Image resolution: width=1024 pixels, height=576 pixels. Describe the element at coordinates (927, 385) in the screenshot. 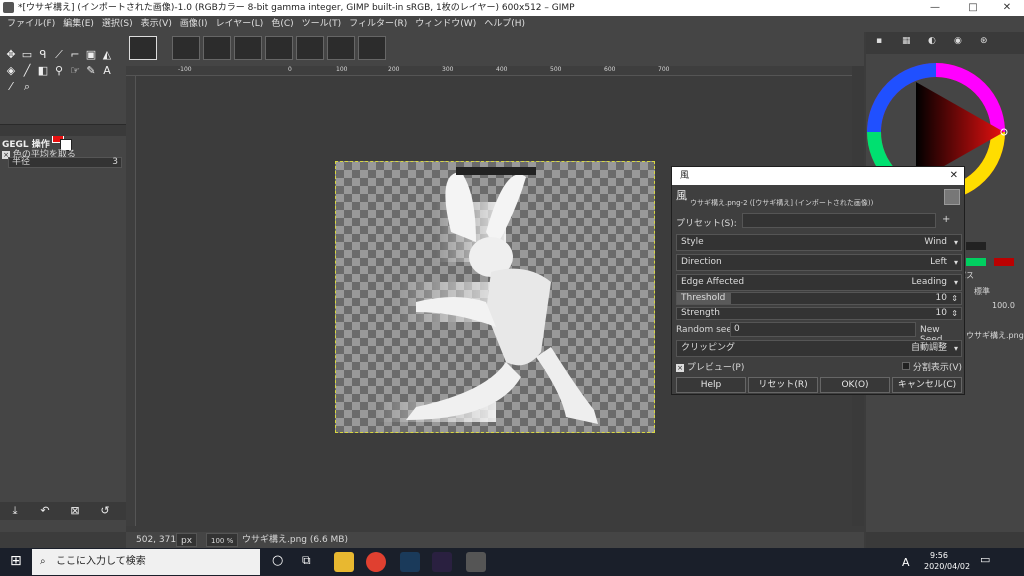

I see `cancel-button: キャンセル(C)` at that location.